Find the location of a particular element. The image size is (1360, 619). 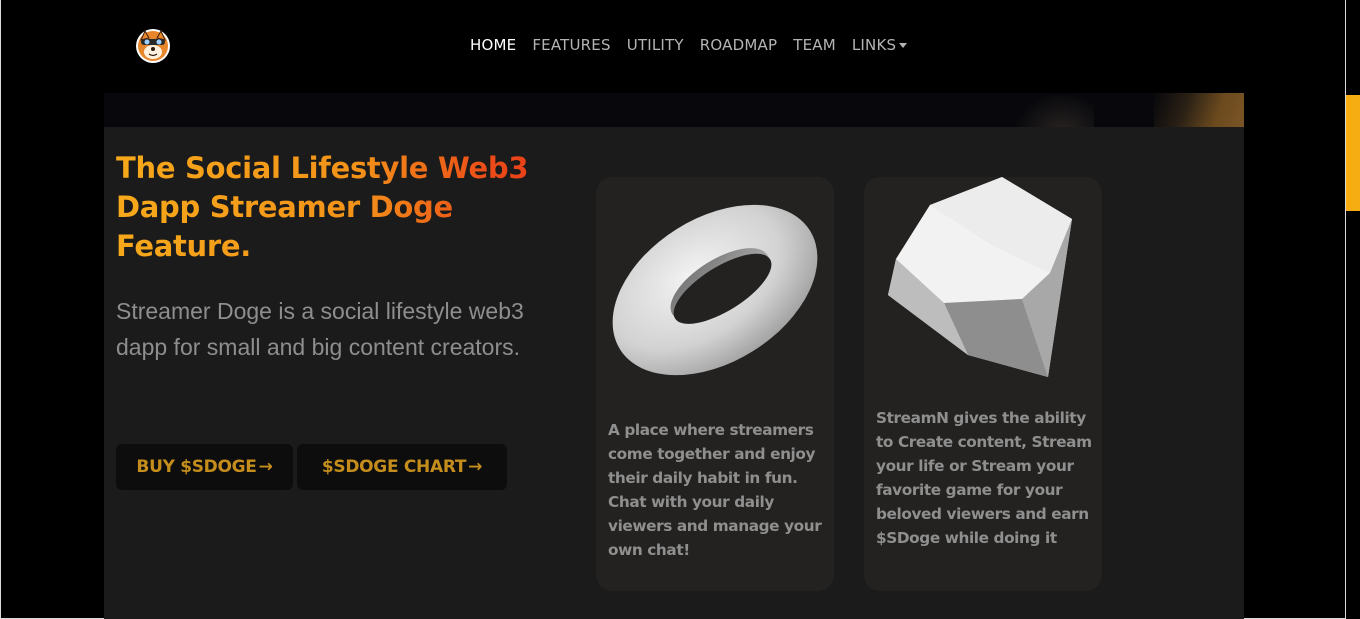

sdoge-chart-button: $SDOGE CHART → is located at coordinates (402, 467).